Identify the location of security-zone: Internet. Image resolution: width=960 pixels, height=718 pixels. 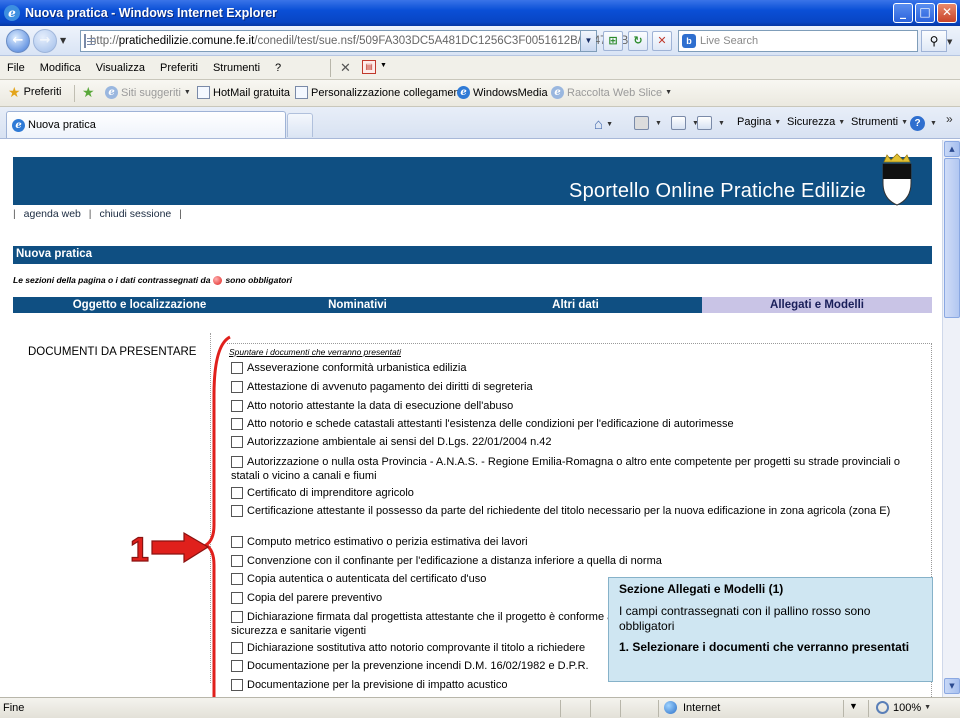
(692, 707).